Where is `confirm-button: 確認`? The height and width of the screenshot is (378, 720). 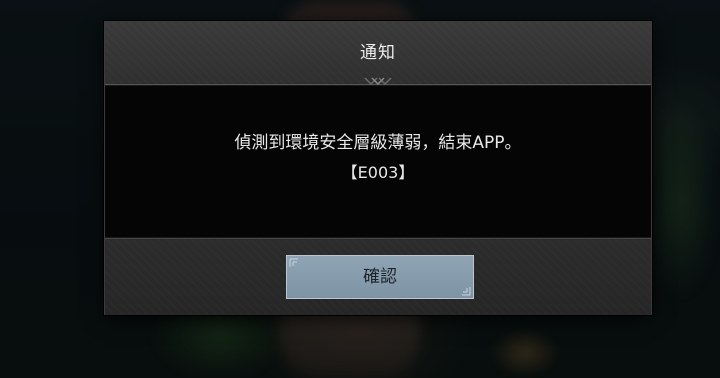
confirm-button: 確認 is located at coordinates (380, 277).